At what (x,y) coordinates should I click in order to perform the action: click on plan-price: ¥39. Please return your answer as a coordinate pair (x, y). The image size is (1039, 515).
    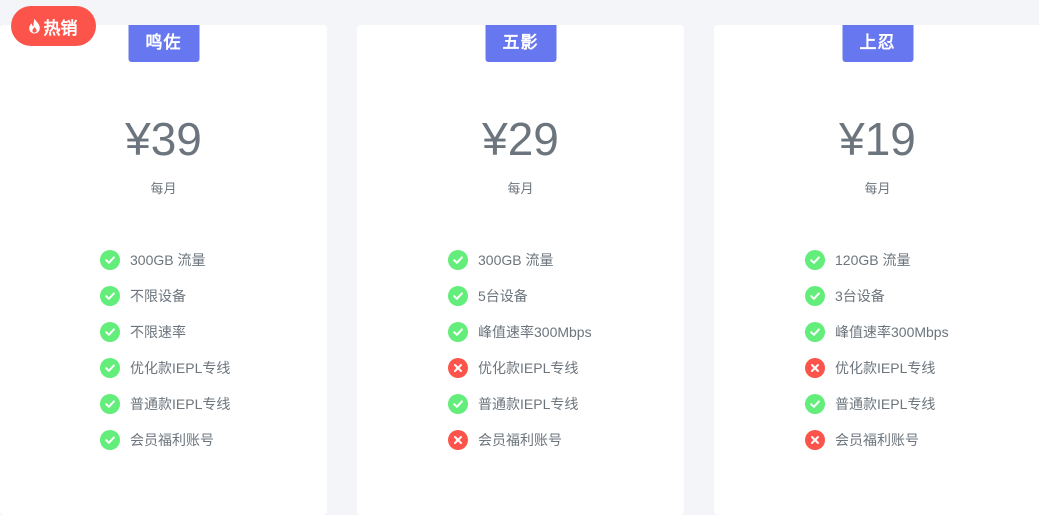
    Looking at the image, I should click on (163, 139).